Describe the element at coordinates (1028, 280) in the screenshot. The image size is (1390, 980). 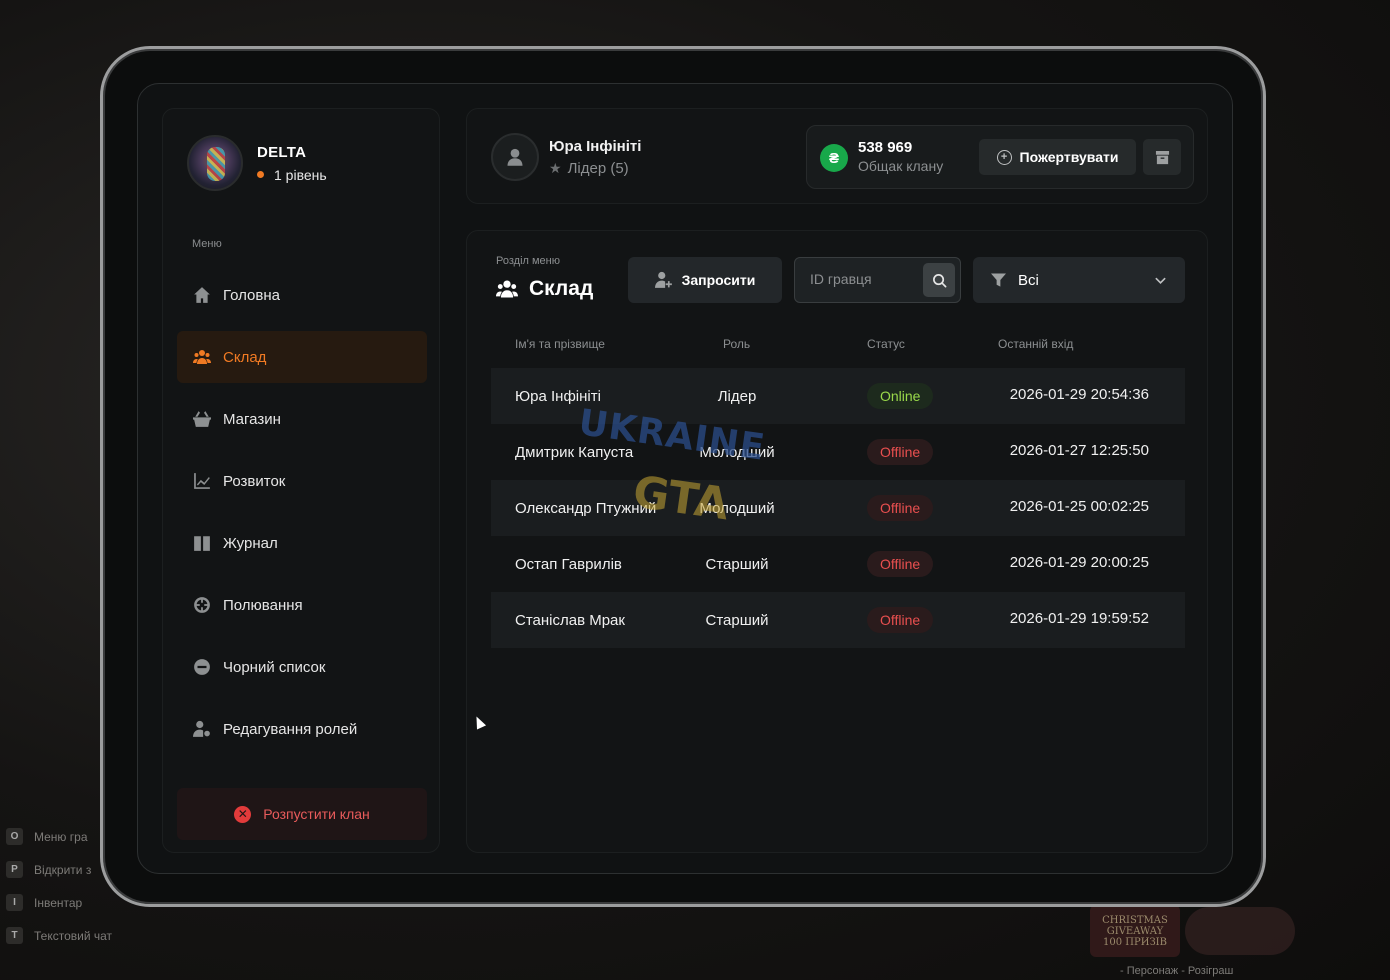
I see `filter-value: Всі` at that location.